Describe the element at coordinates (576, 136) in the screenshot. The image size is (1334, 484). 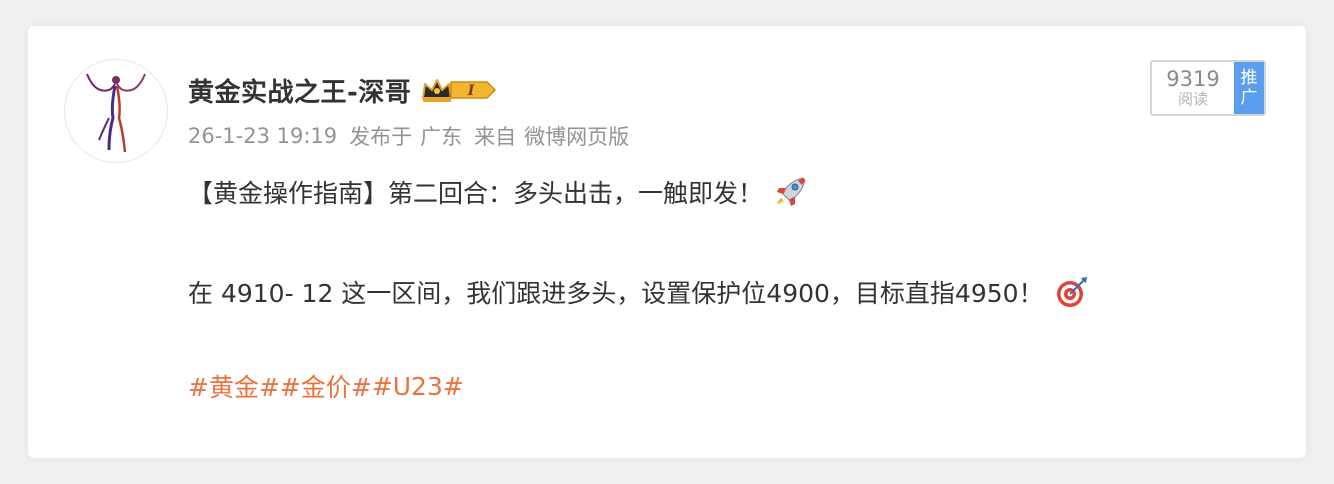
I see `post-source: 微博网页版` at that location.